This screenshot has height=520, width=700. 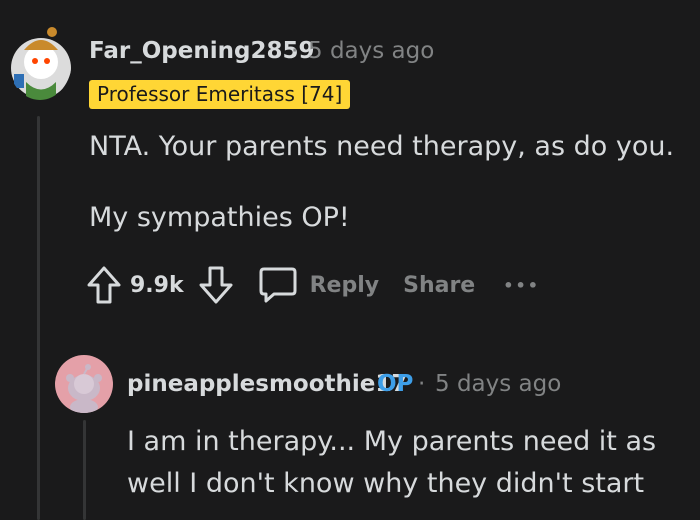 I want to click on user-avatar, so click(x=40, y=61).